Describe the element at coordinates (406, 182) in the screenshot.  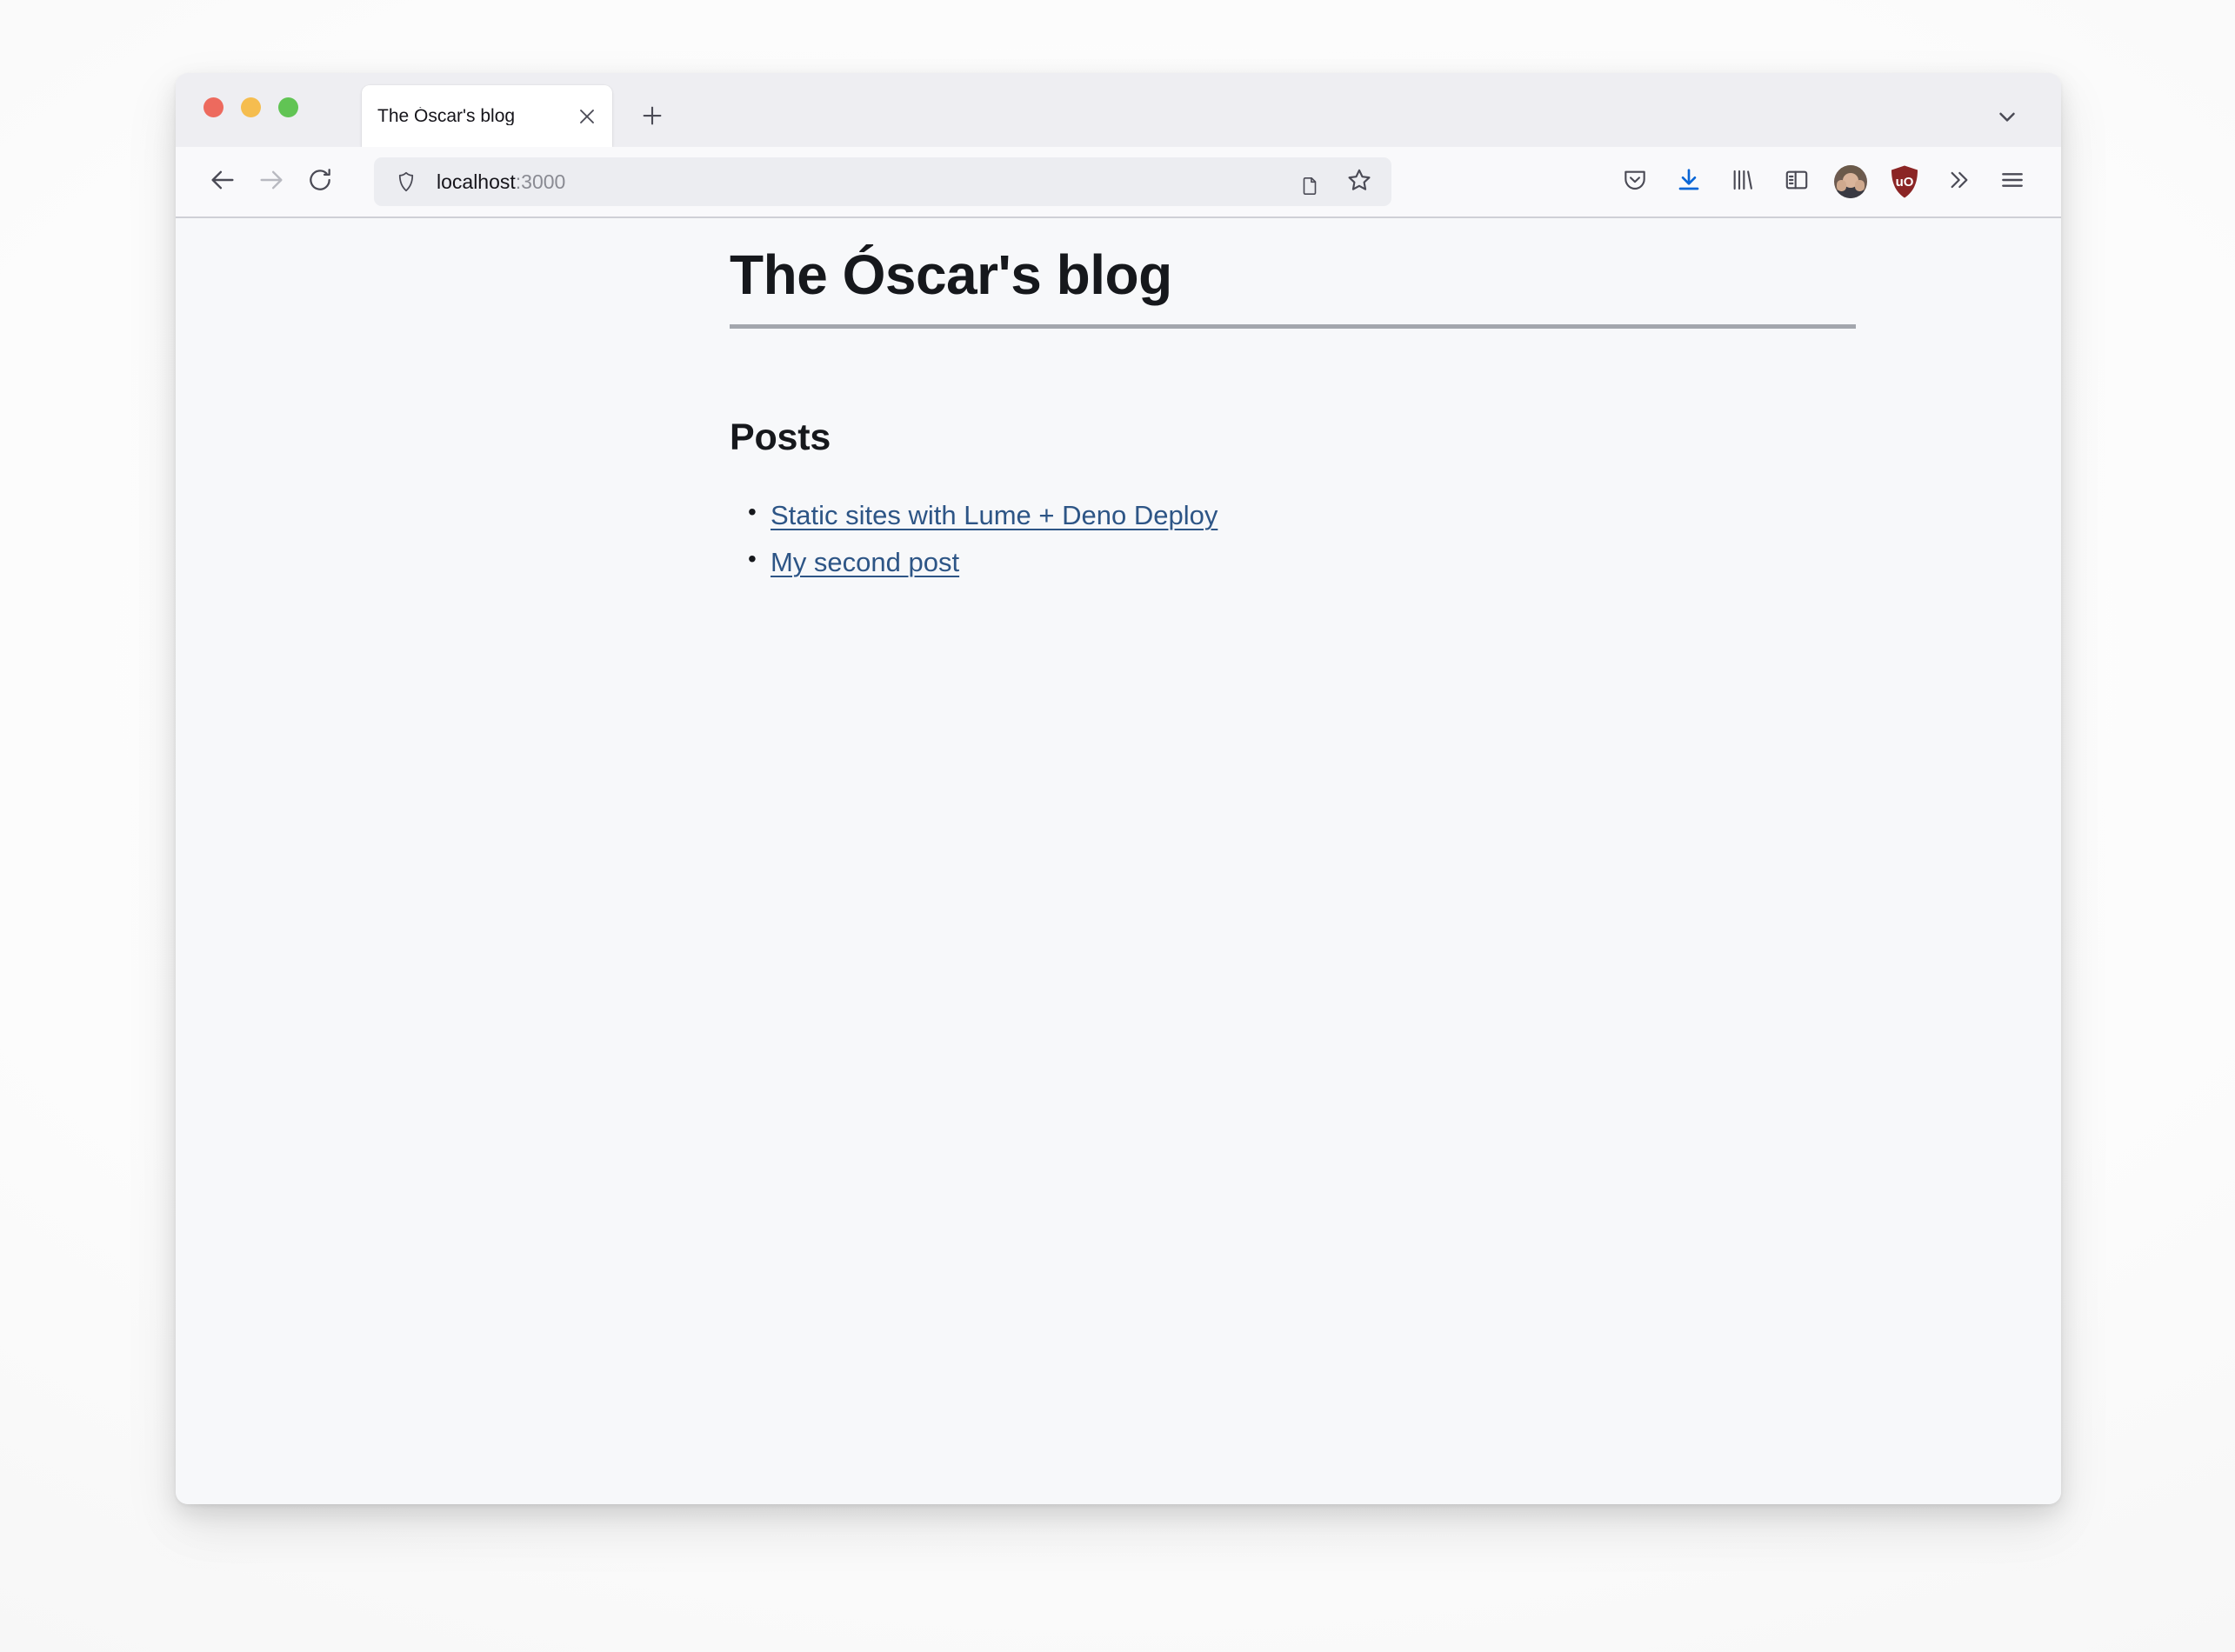
I see `shield-icon` at that location.